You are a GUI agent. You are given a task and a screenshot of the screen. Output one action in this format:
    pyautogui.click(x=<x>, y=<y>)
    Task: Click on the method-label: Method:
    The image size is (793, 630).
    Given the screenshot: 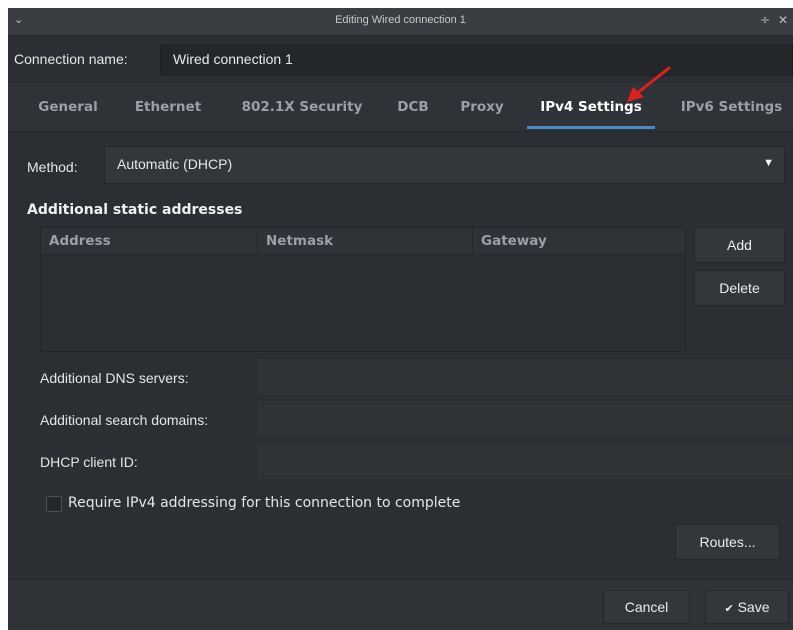 What is the action you would take?
    pyautogui.click(x=52, y=167)
    